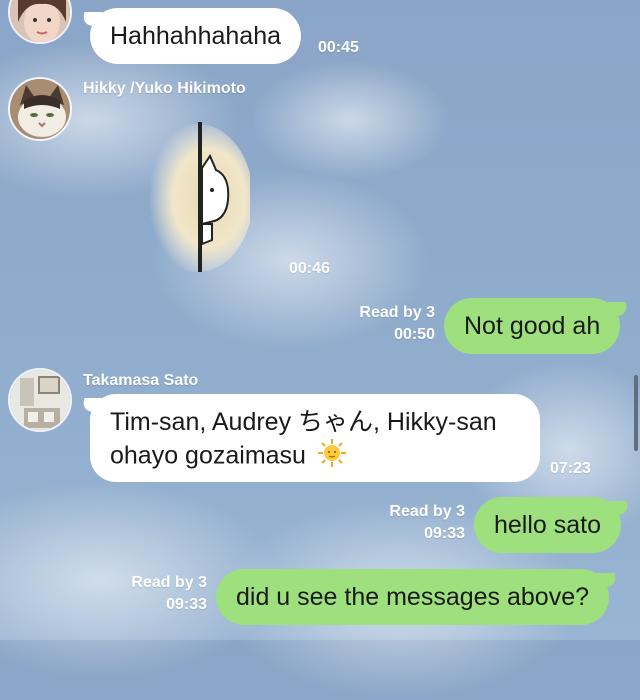 The image size is (640, 700). What do you see at coordinates (338, 47) in the screenshot?
I see `message-time: 00:45` at bounding box center [338, 47].